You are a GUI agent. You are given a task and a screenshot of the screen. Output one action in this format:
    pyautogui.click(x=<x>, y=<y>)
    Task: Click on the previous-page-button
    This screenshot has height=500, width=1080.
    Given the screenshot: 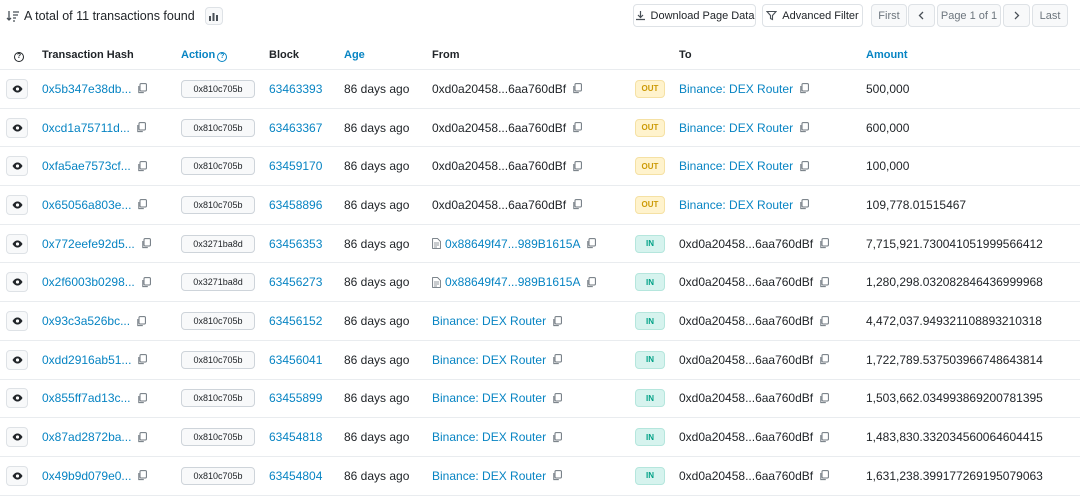 What is the action you would take?
    pyautogui.click(x=921, y=15)
    